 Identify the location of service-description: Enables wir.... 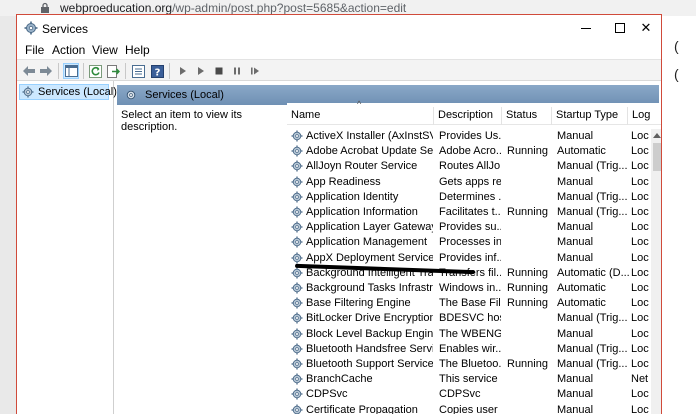
(470, 348).